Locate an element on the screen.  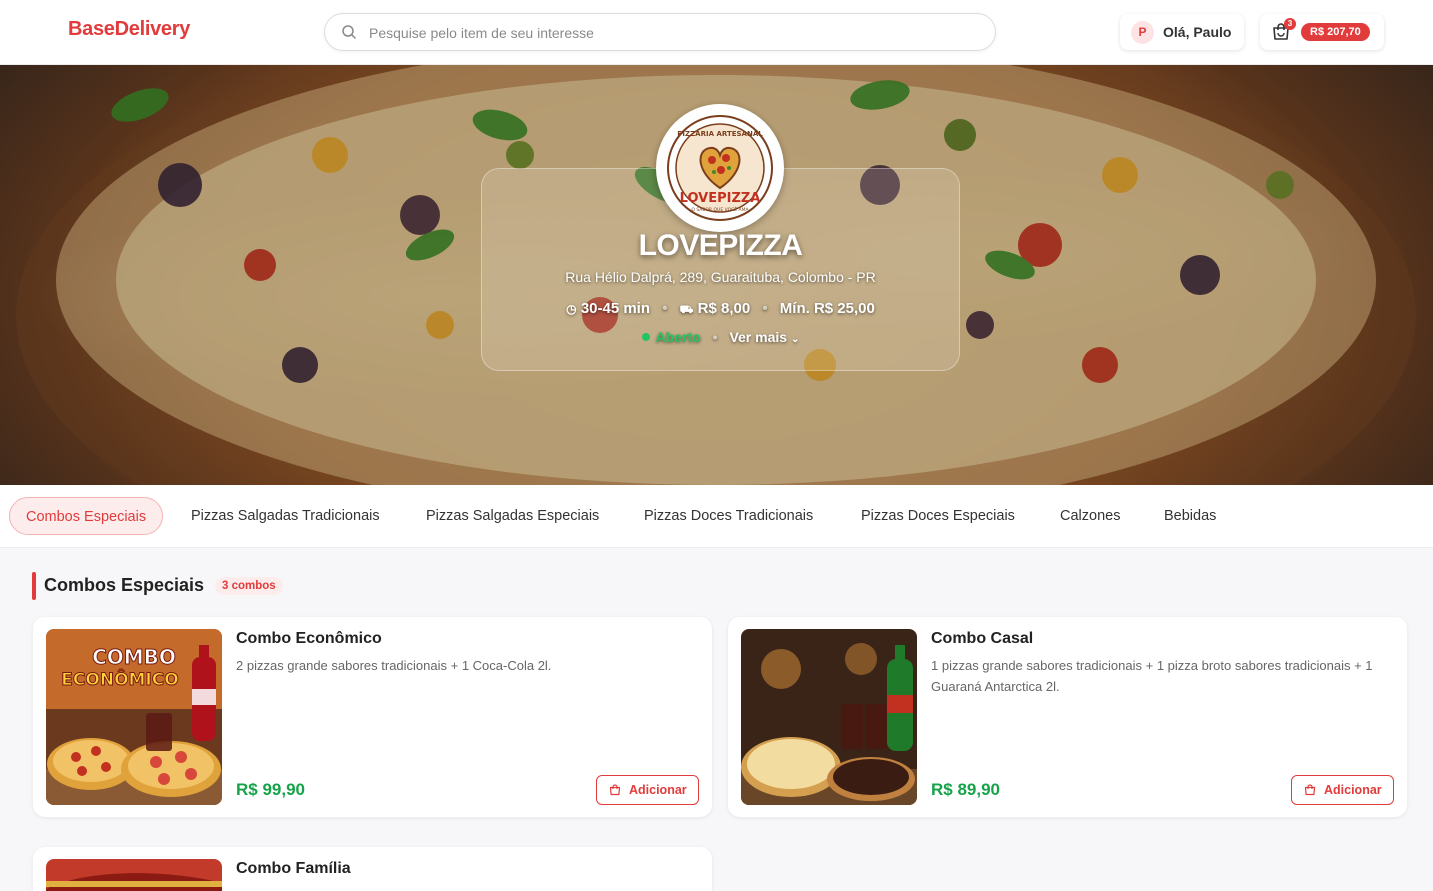
search-bar is located at coordinates (660, 32).